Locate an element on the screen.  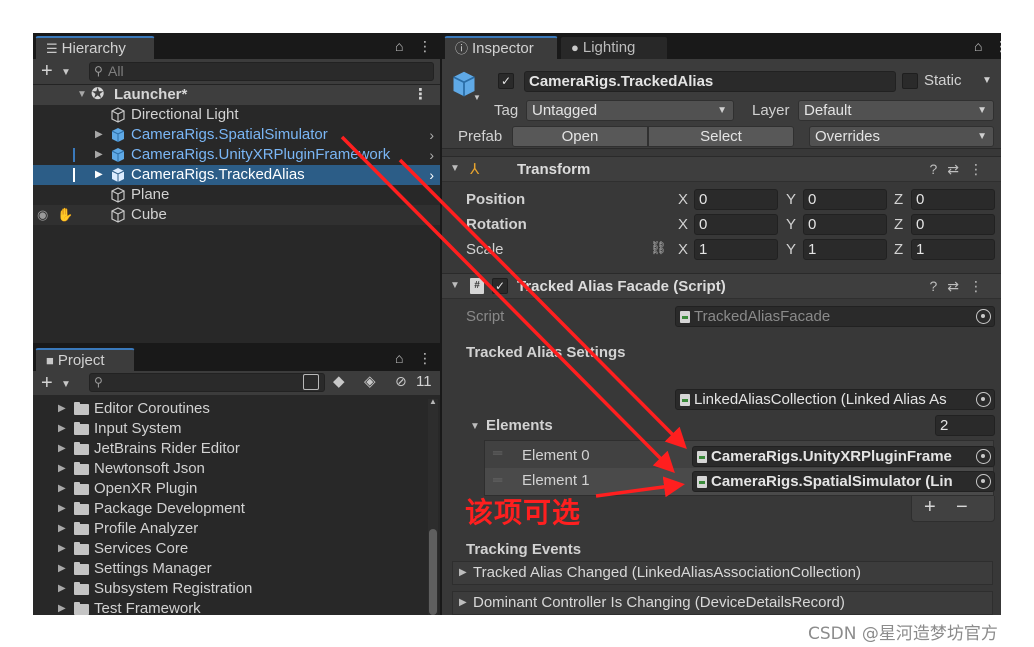
element0-object-field: CameraRigs.UnityXRPluginFrame is located at coordinates (843, 456).